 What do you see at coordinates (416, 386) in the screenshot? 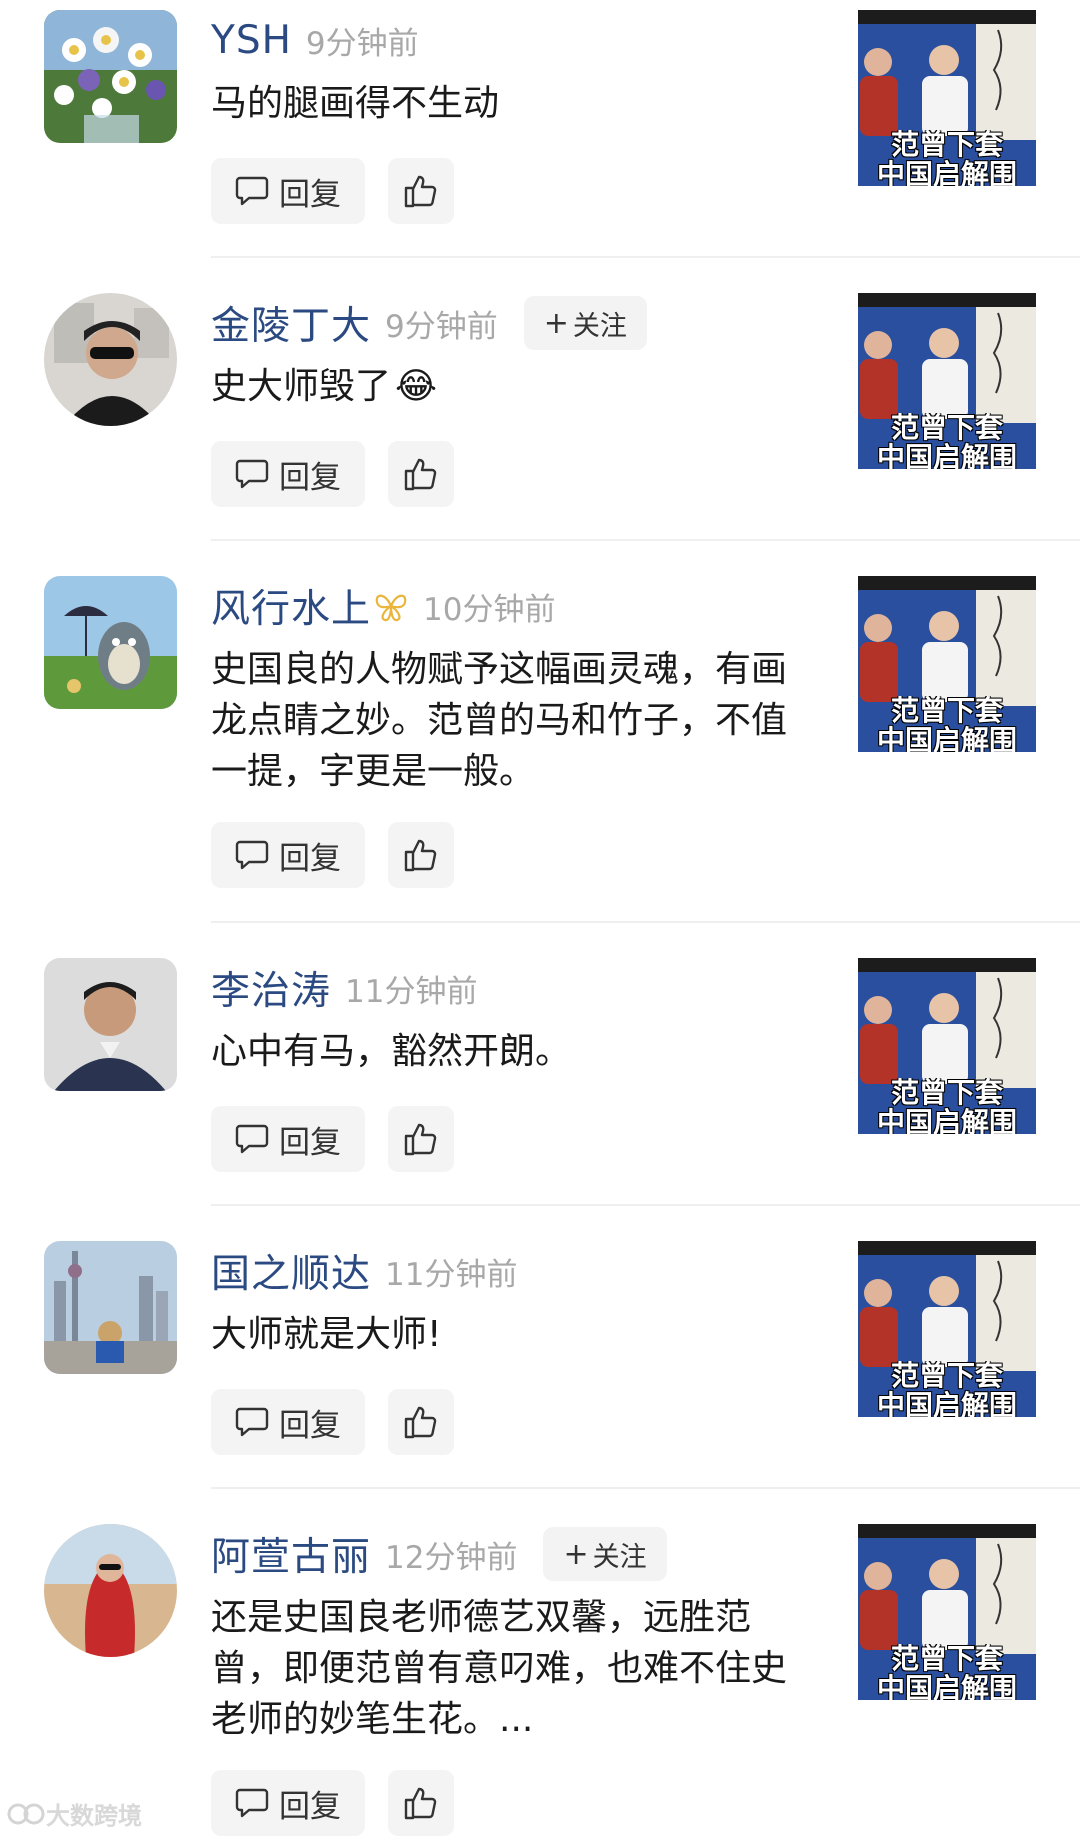
I see `laughing-crying-emoji-icon: 😂` at bounding box center [416, 386].